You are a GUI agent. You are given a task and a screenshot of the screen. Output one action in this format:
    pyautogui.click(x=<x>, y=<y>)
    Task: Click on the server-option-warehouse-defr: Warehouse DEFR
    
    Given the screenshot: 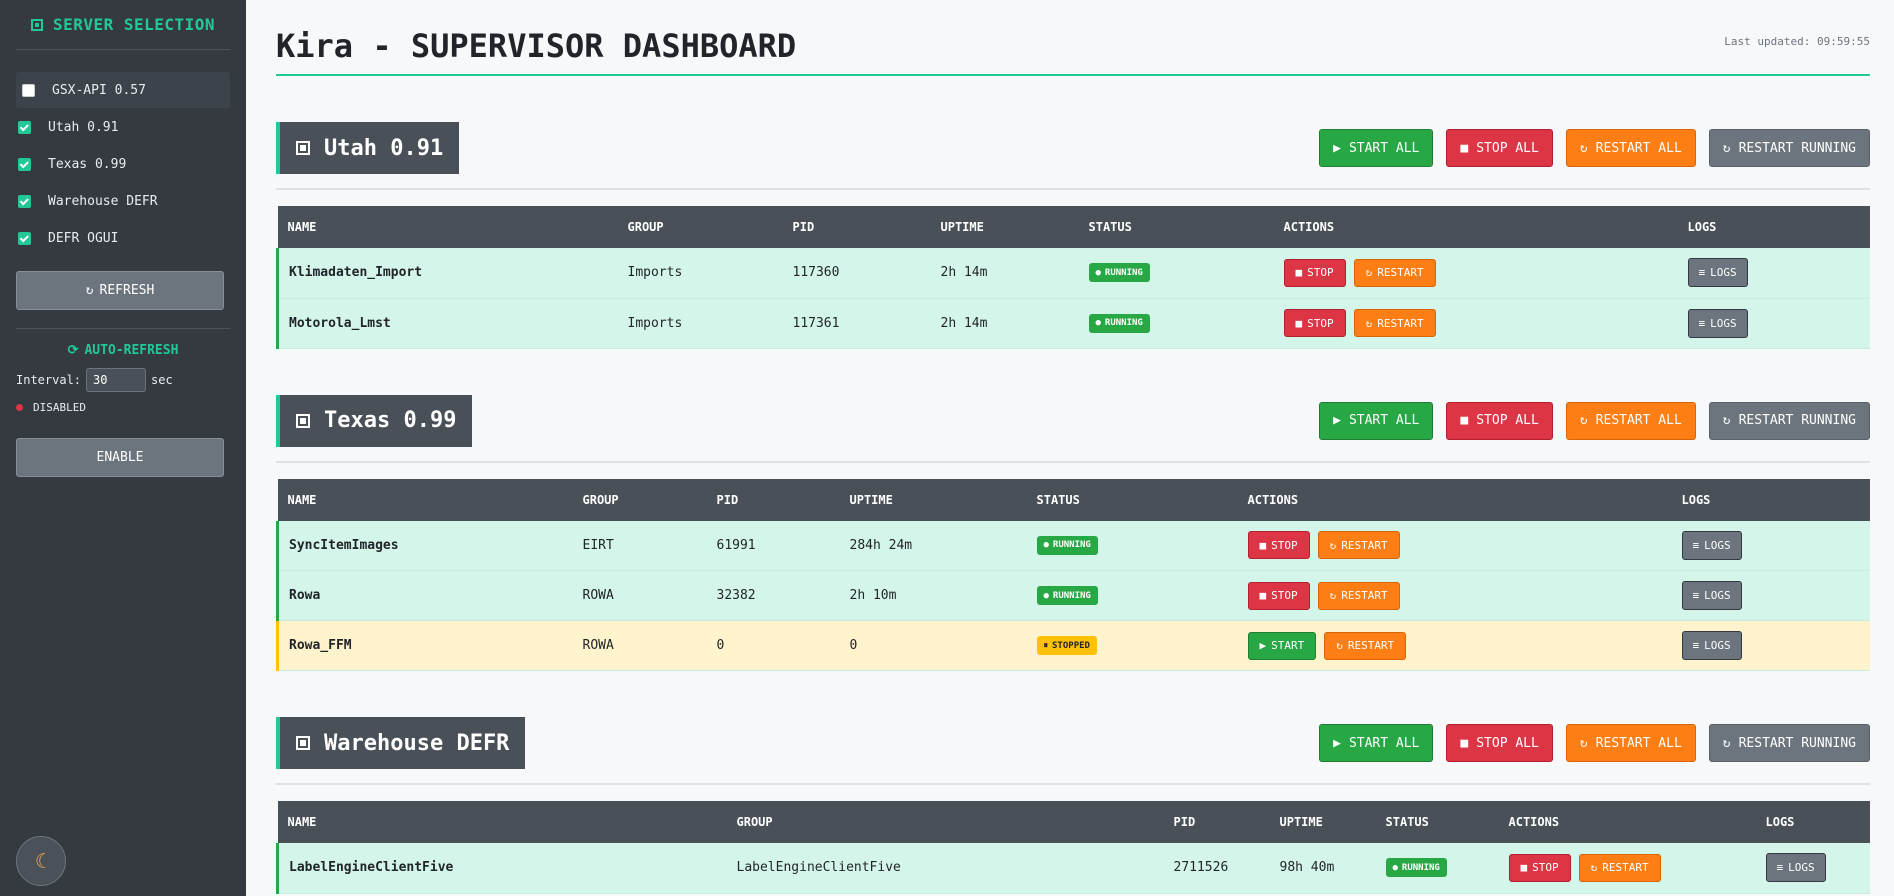 What is the action you would take?
    pyautogui.click(x=123, y=201)
    